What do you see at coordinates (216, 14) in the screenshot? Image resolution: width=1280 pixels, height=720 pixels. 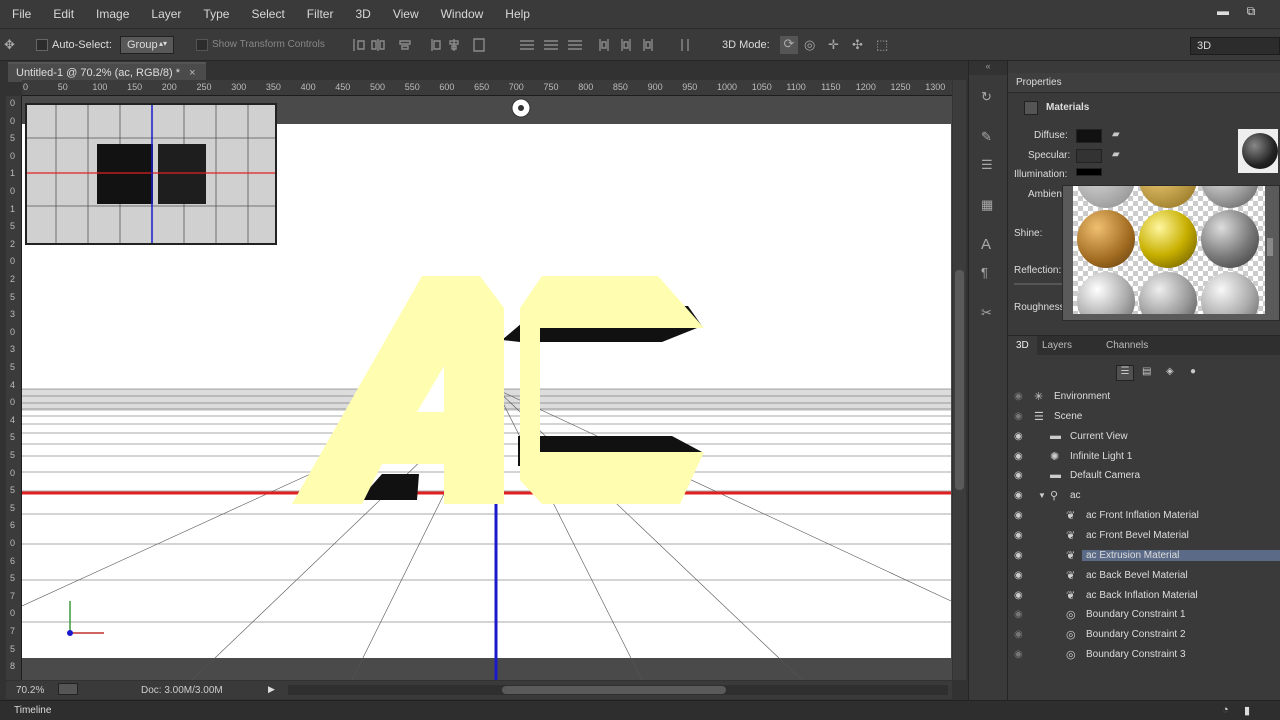 I see `menu-type: Type` at bounding box center [216, 14].